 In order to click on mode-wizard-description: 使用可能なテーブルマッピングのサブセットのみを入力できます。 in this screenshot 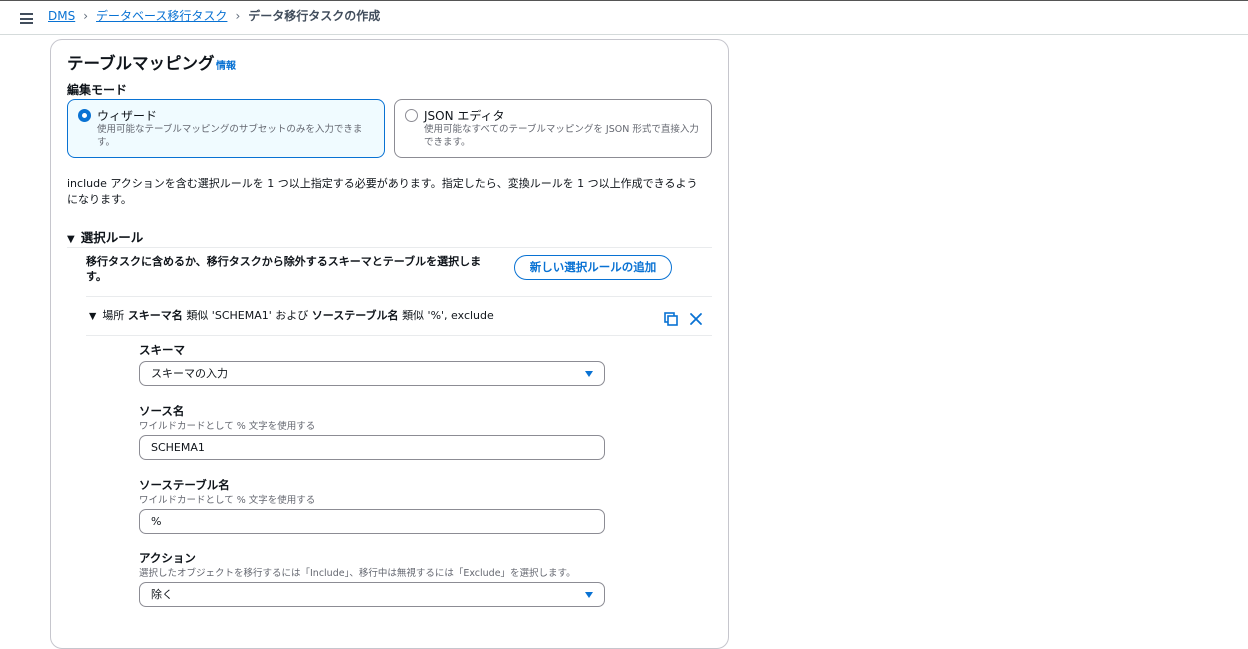, I will do `click(230, 136)`.